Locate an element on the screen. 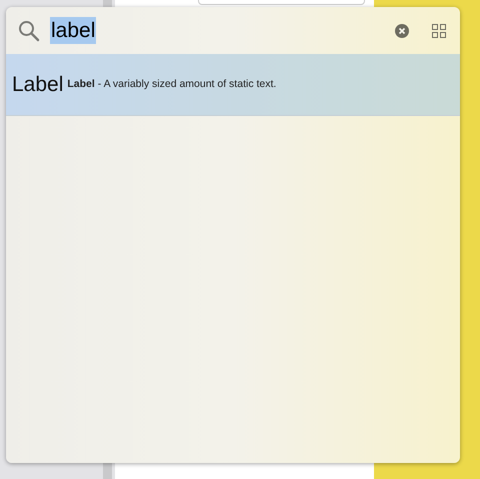  selected-search-text: label is located at coordinates (73, 30).